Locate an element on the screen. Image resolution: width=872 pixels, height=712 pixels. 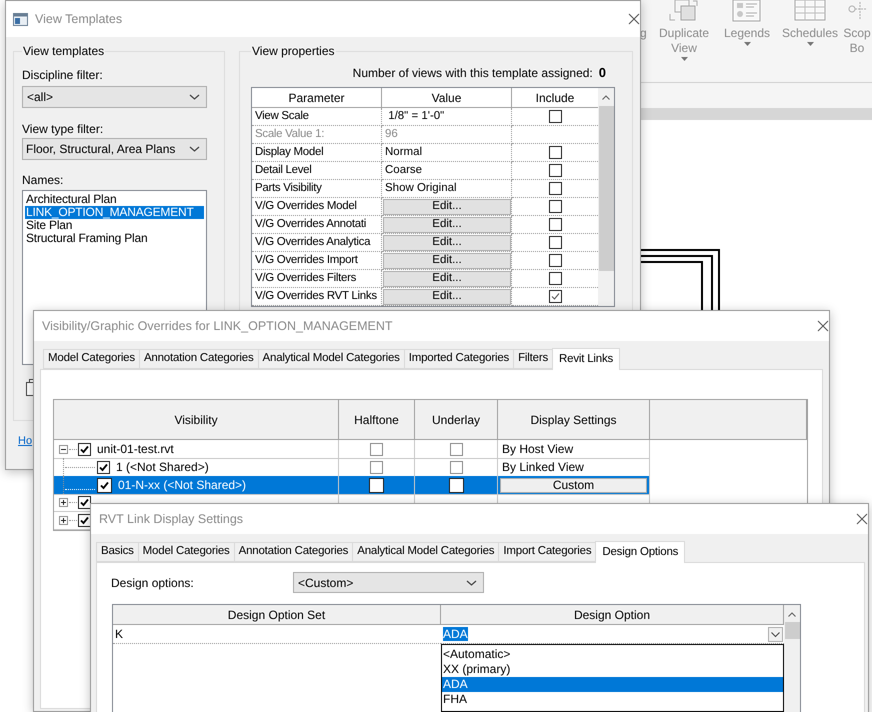
table-cell: Parts Visibility is located at coordinates (317, 189).